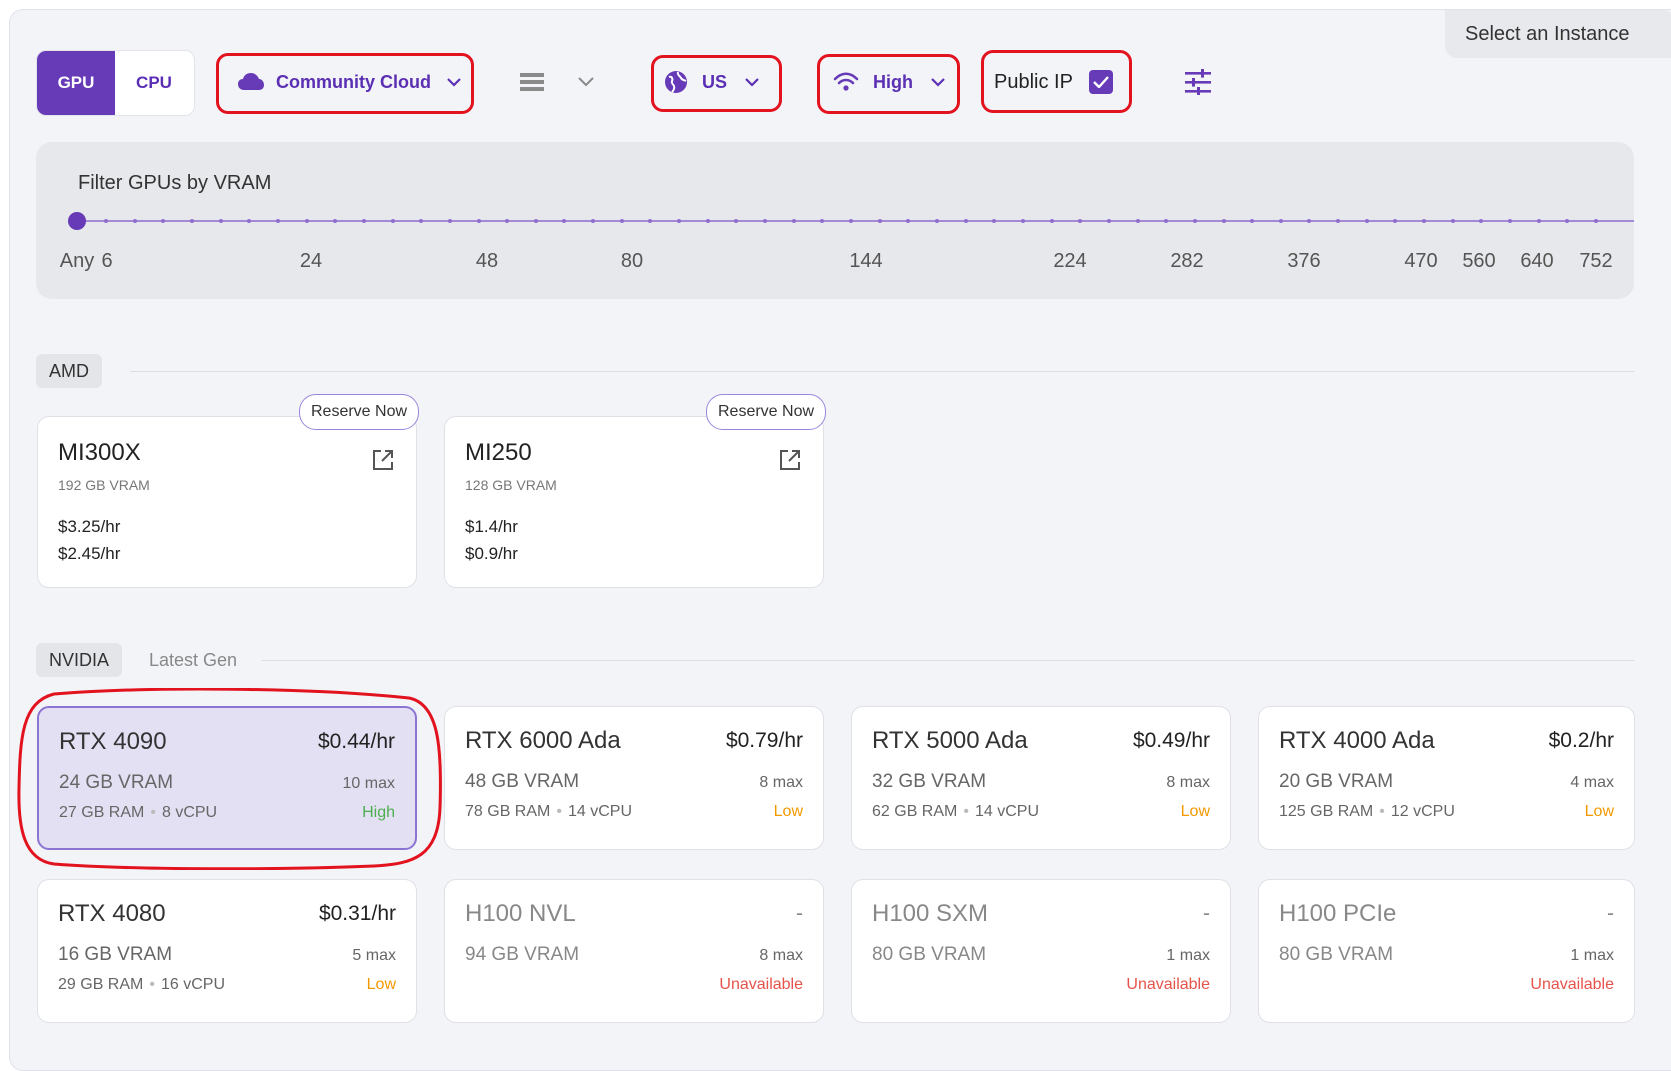 The width and height of the screenshot is (1671, 1071). Describe the element at coordinates (866, 261) in the screenshot. I see `vram-tick: 144` at that location.